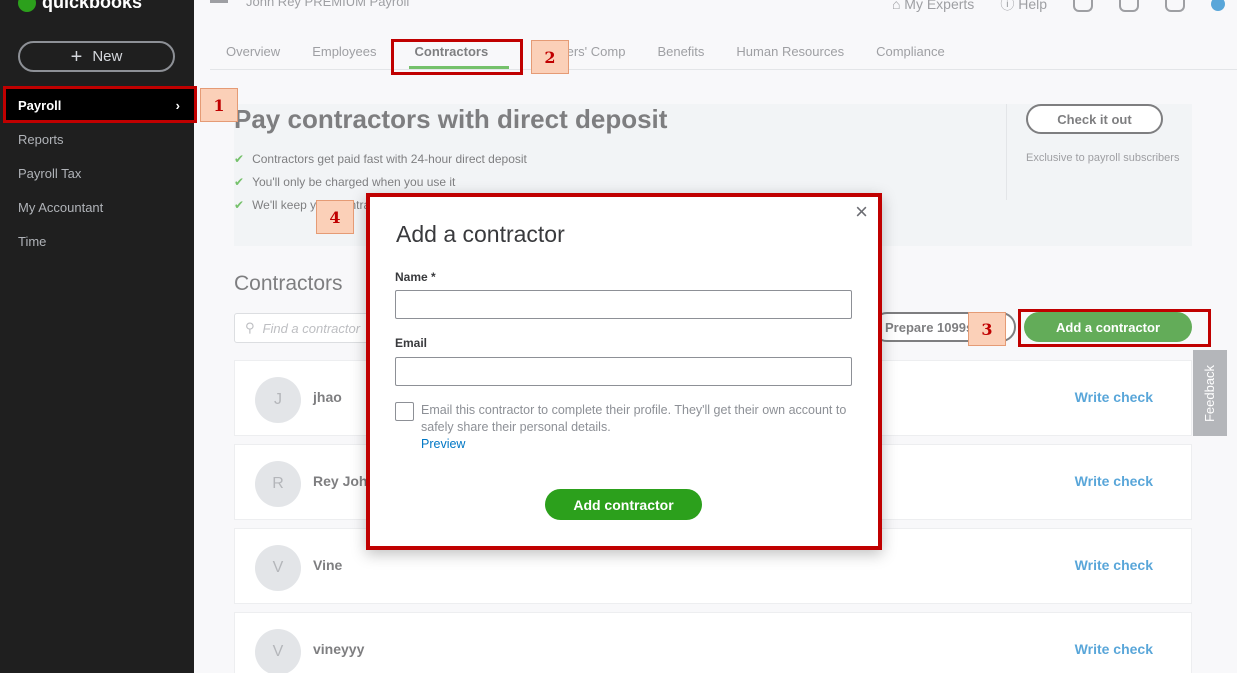 The width and height of the screenshot is (1237, 673). What do you see at coordinates (415, 277) in the screenshot?
I see `name-label: Name *` at bounding box center [415, 277].